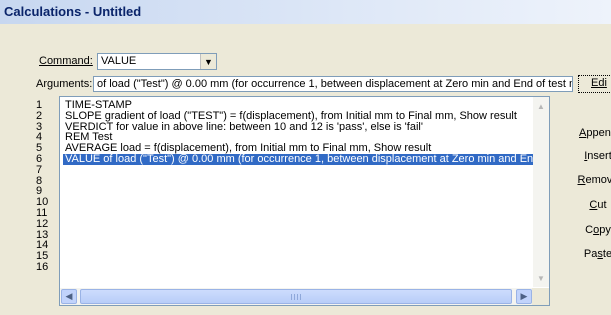 This screenshot has width=611, height=315. Describe the element at coordinates (305, 12) in the screenshot. I see `title-bar: Calculations - Untitled` at that location.